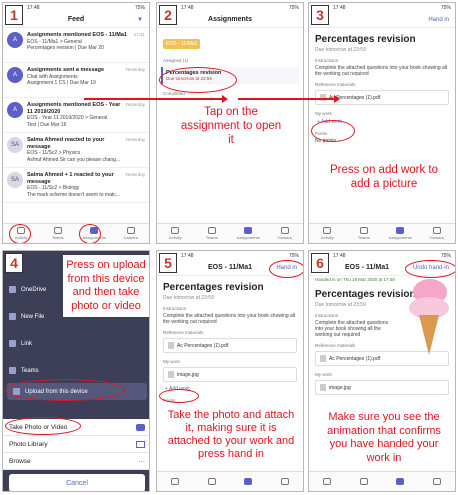 Image resolution: width=458 pixels, height=495 pixels. I want to click on attach-sheet: OneDrive New File Link Teams, so click(33, 330).